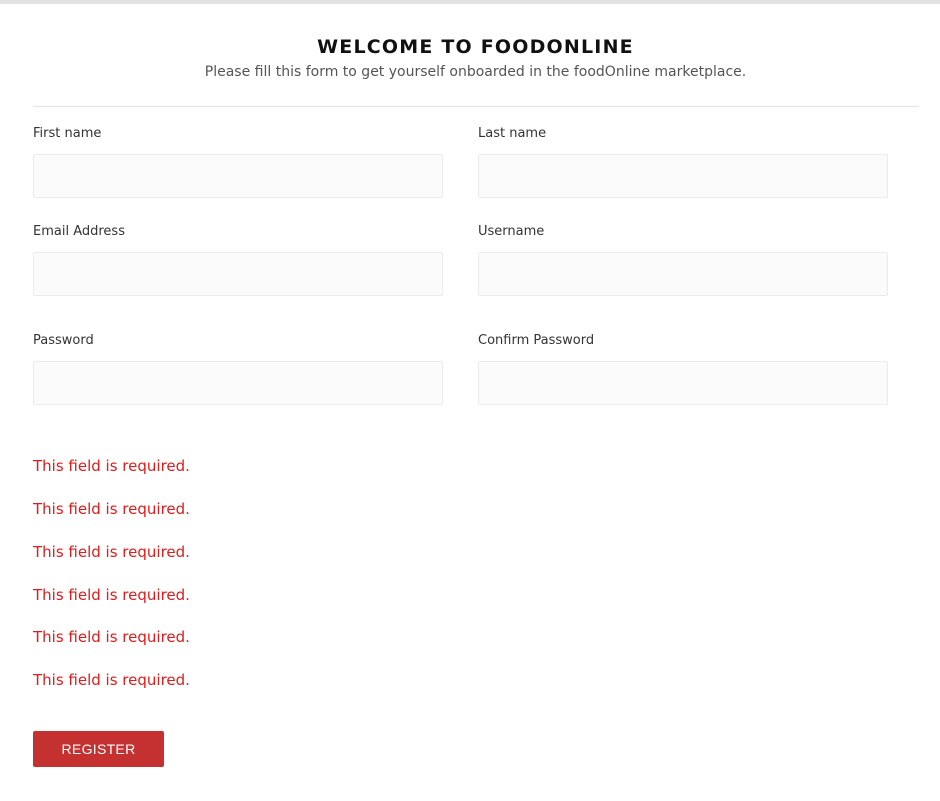  Describe the element at coordinates (63, 340) in the screenshot. I see `password-label: Password` at that location.